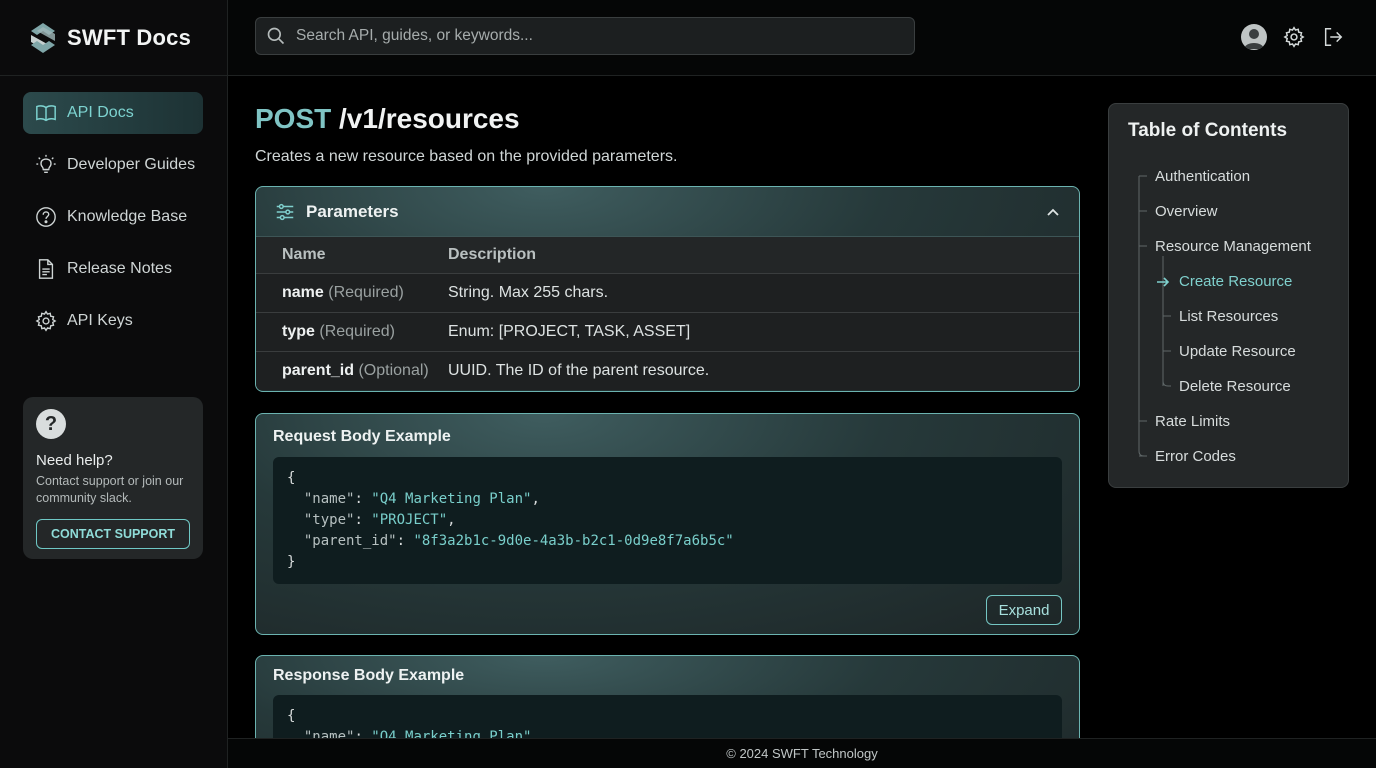 The height and width of the screenshot is (768, 1376). I want to click on logout-icon, so click(1333, 37).